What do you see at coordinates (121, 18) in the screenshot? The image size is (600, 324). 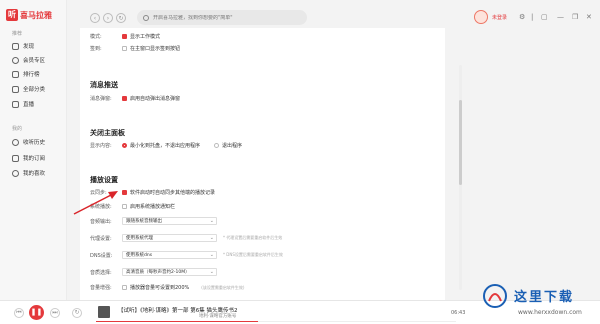 I see `refresh-button: ↻` at bounding box center [121, 18].